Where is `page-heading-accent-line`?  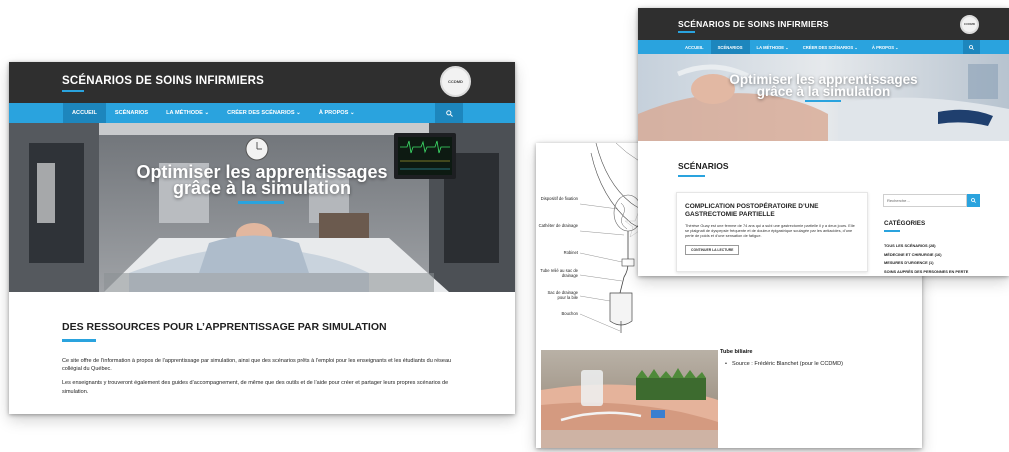 page-heading-accent-line is located at coordinates (691, 176).